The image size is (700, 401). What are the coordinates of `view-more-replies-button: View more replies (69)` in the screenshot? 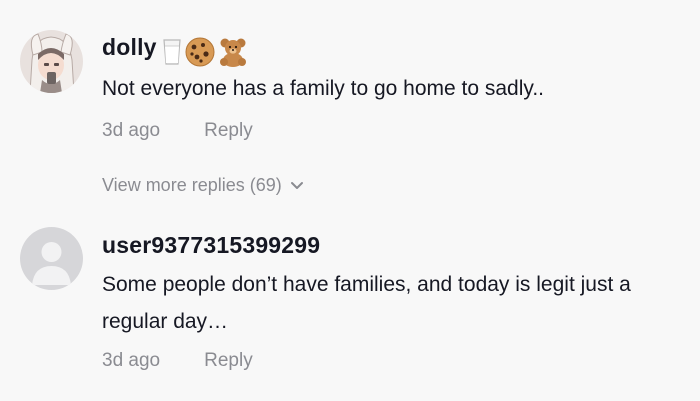 It's located at (203, 185).